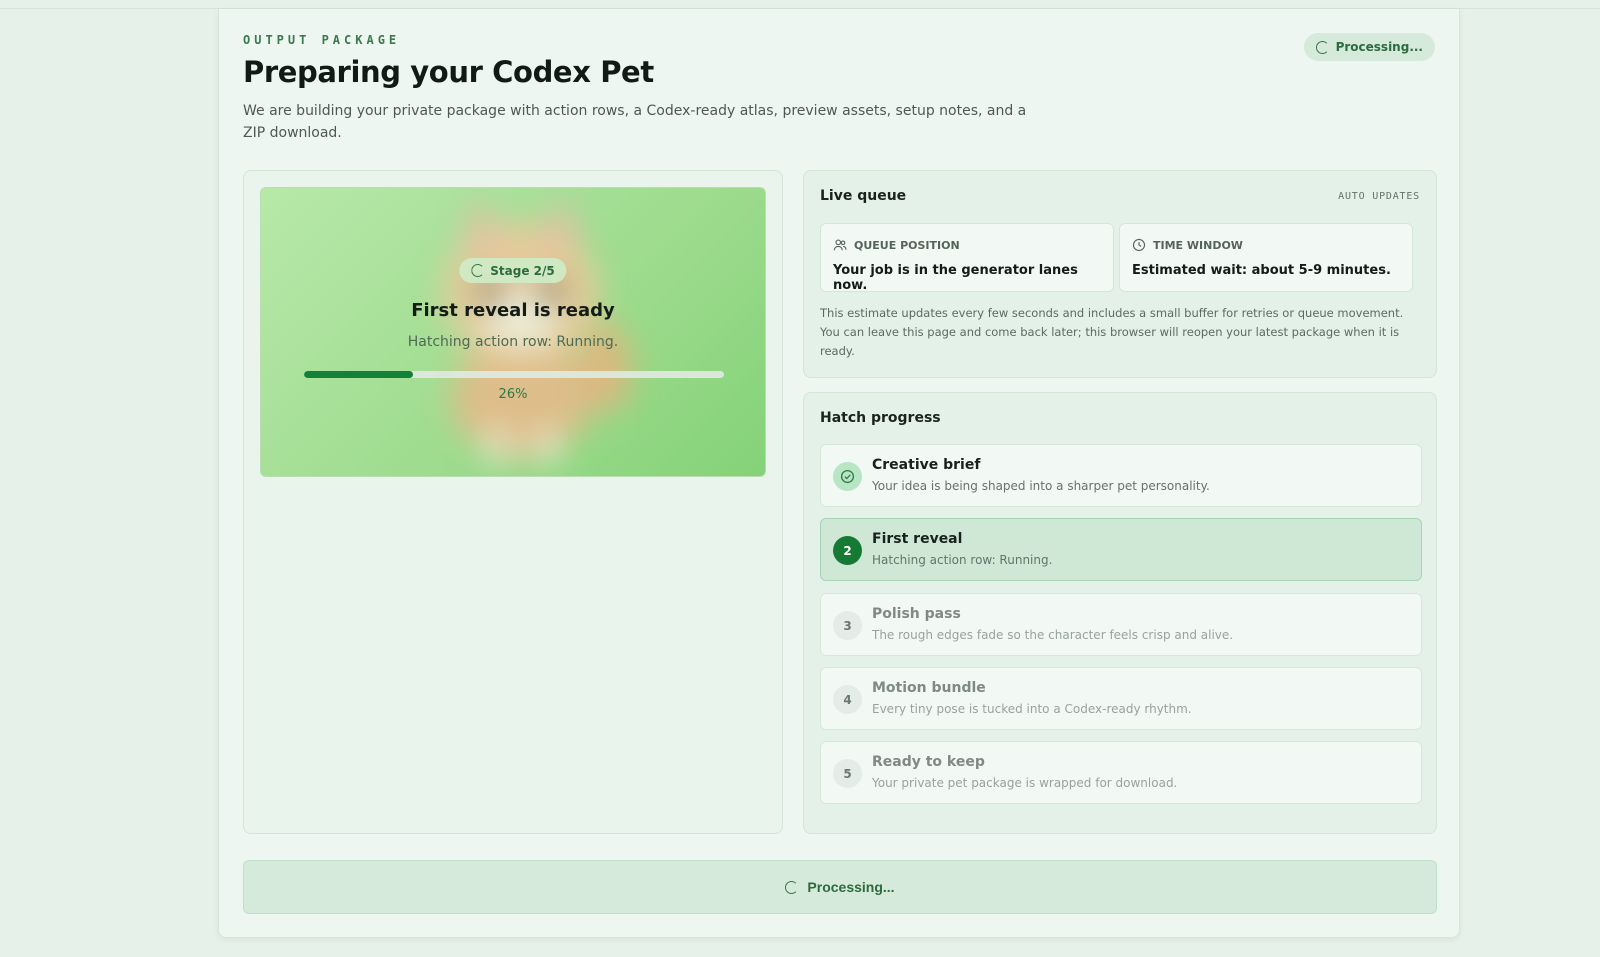 The height and width of the screenshot is (957, 1600). Describe the element at coordinates (1139, 245) in the screenshot. I see `clock-icon` at that location.